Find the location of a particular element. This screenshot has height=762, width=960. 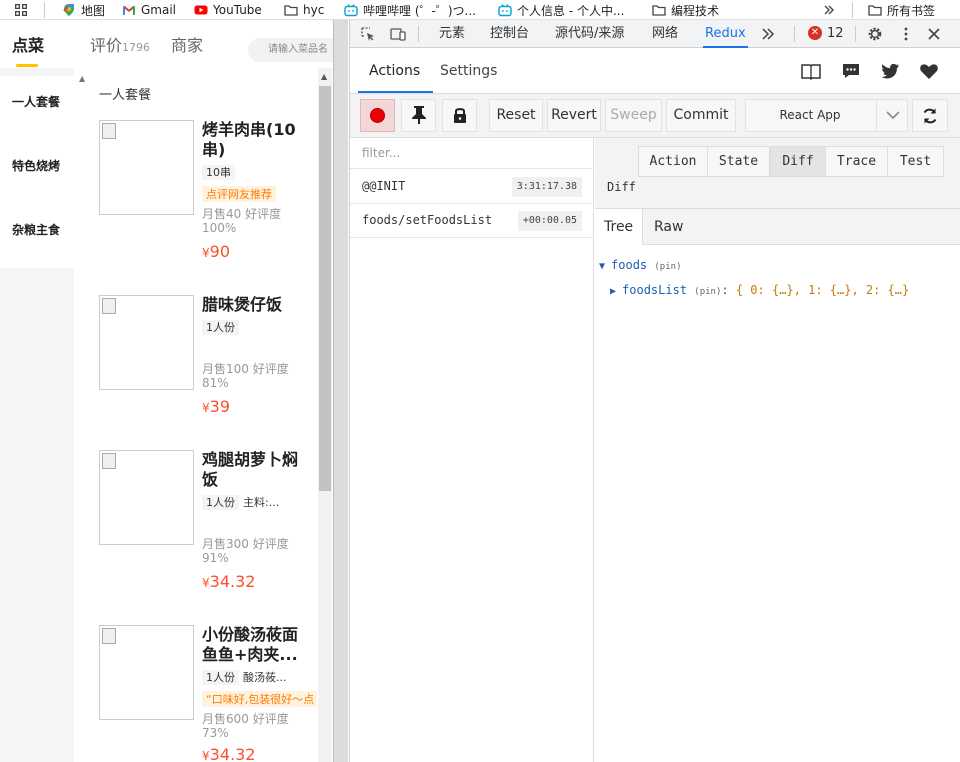

food-item: 腊味煲仔饭 1人份 月售100 好评度81% ¥39 is located at coordinates (204, 382).